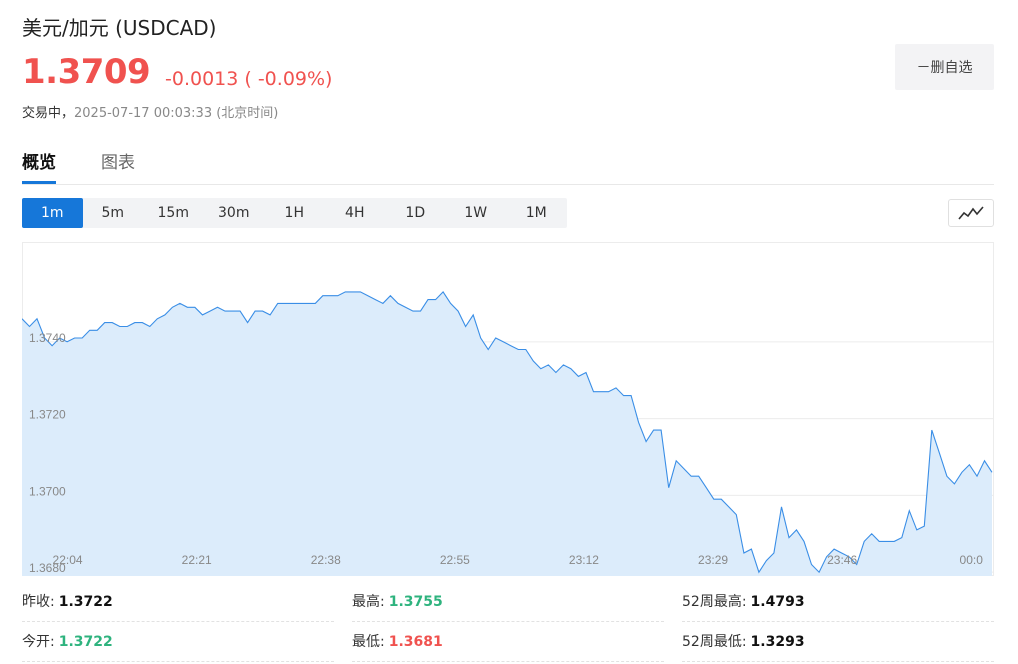 The image size is (1018, 664). What do you see at coordinates (178, 643) in the screenshot?
I see `stat-open: 今开: 1.3722` at bounding box center [178, 643].